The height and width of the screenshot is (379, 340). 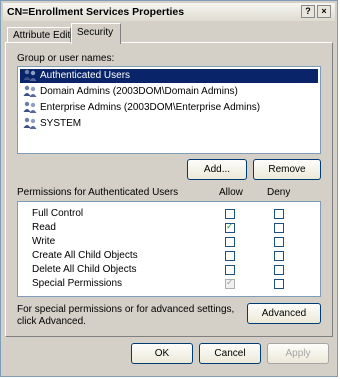 What do you see at coordinates (169, 76) in the screenshot?
I see `list-item: Authenticated Users` at bounding box center [169, 76].